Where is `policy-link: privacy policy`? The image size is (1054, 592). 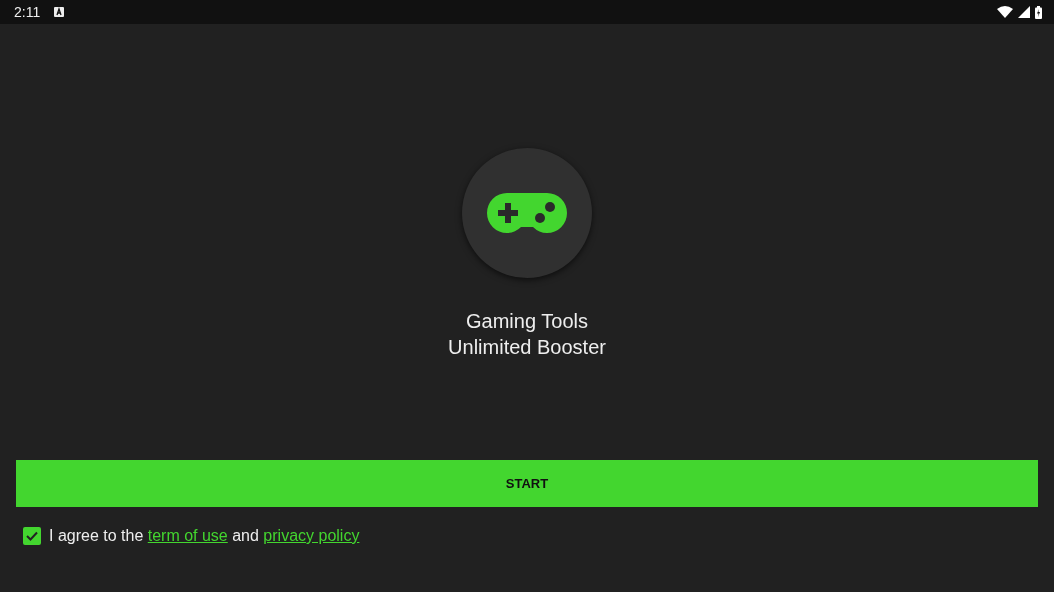
policy-link: privacy policy is located at coordinates (311, 535).